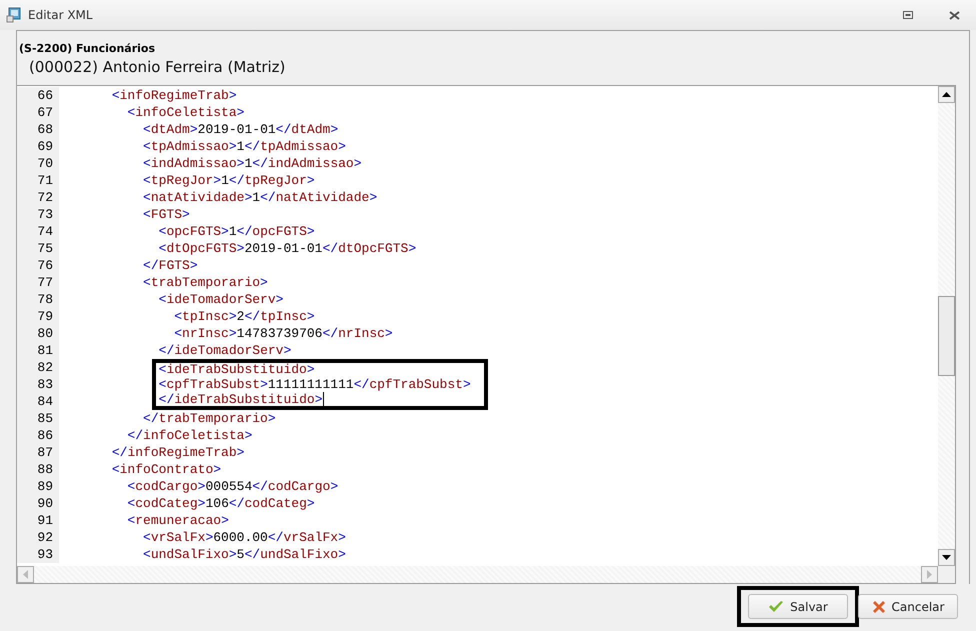  I want to click on line-number: 73, so click(44, 214).